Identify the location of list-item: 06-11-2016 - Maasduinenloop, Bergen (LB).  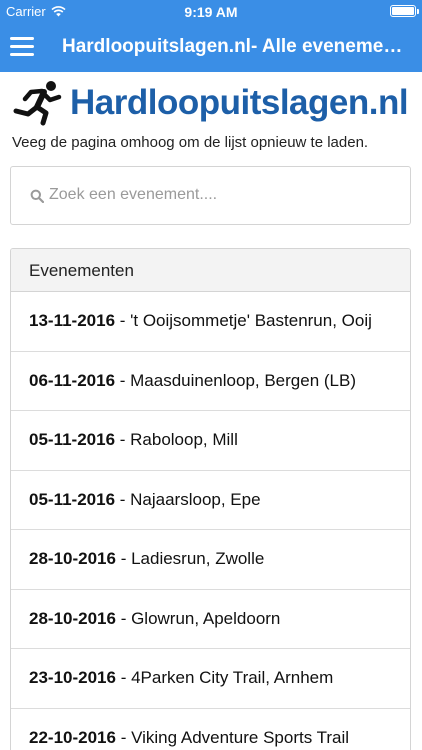
(210, 381).